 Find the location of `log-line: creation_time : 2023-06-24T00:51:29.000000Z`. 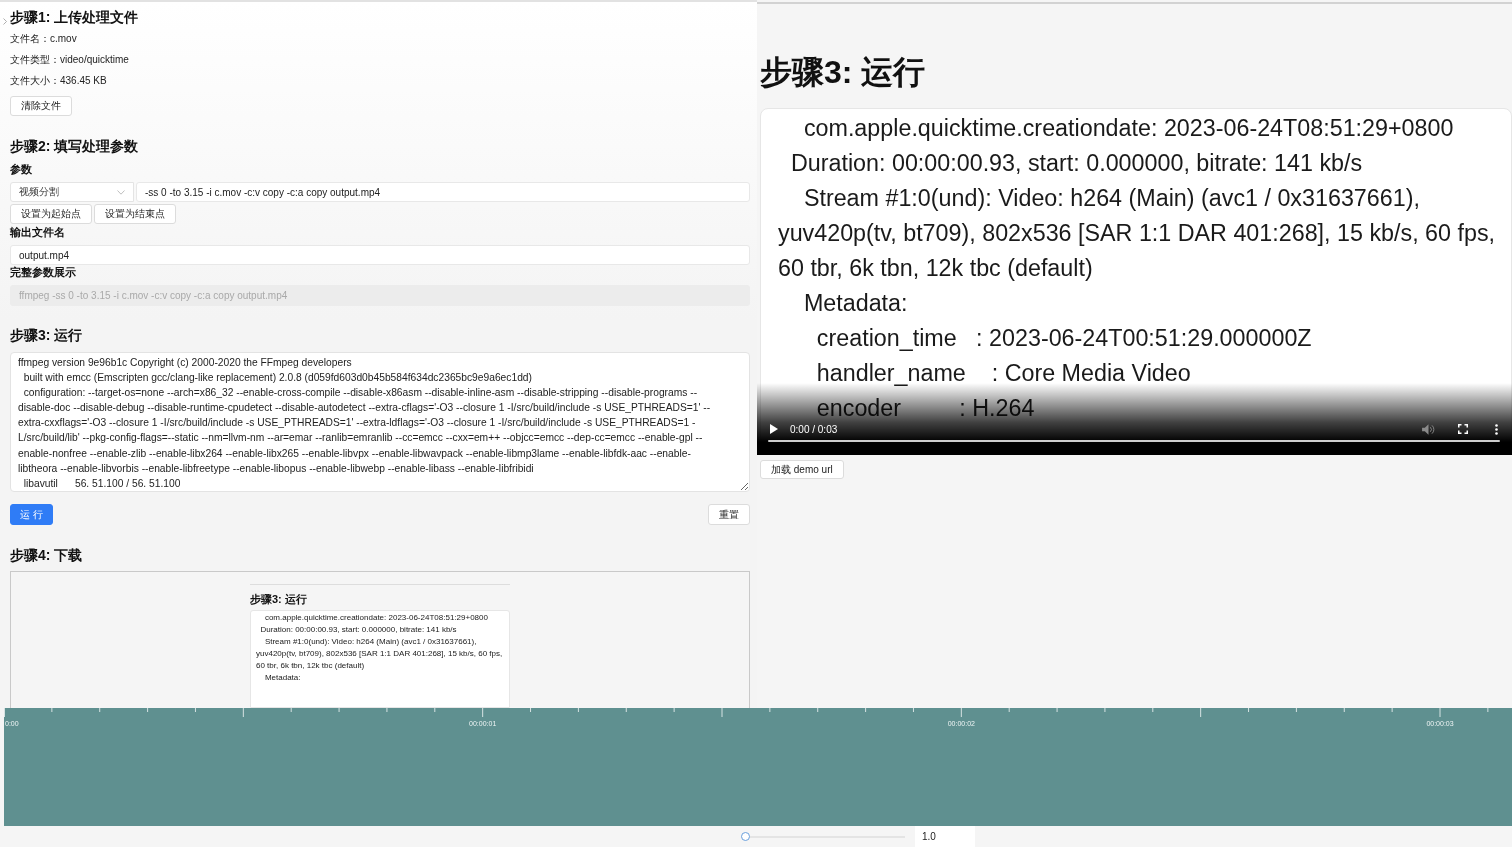

log-line: creation_time : 2023-06-24T00:51:29.000000Z is located at coordinates (1063, 338).